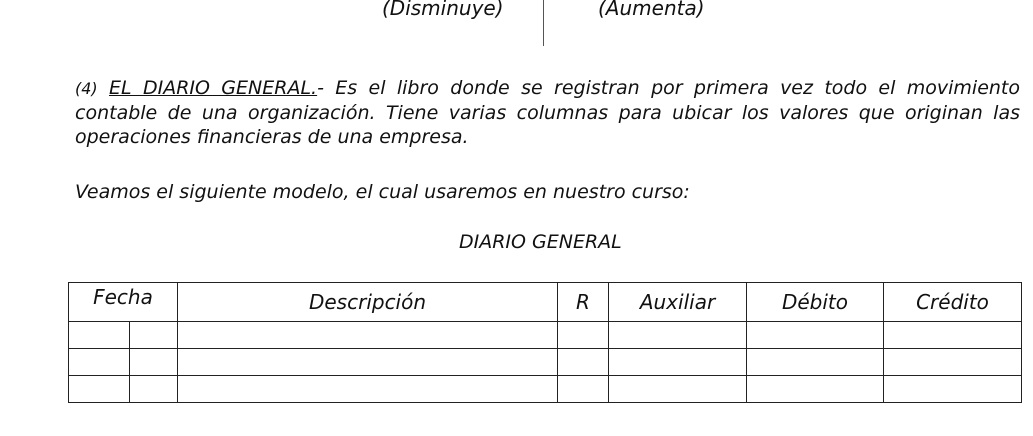 Image resolution: width=1033 pixels, height=436 pixels. I want to click on column-header-auxiliar: Auxiliar, so click(677, 302).